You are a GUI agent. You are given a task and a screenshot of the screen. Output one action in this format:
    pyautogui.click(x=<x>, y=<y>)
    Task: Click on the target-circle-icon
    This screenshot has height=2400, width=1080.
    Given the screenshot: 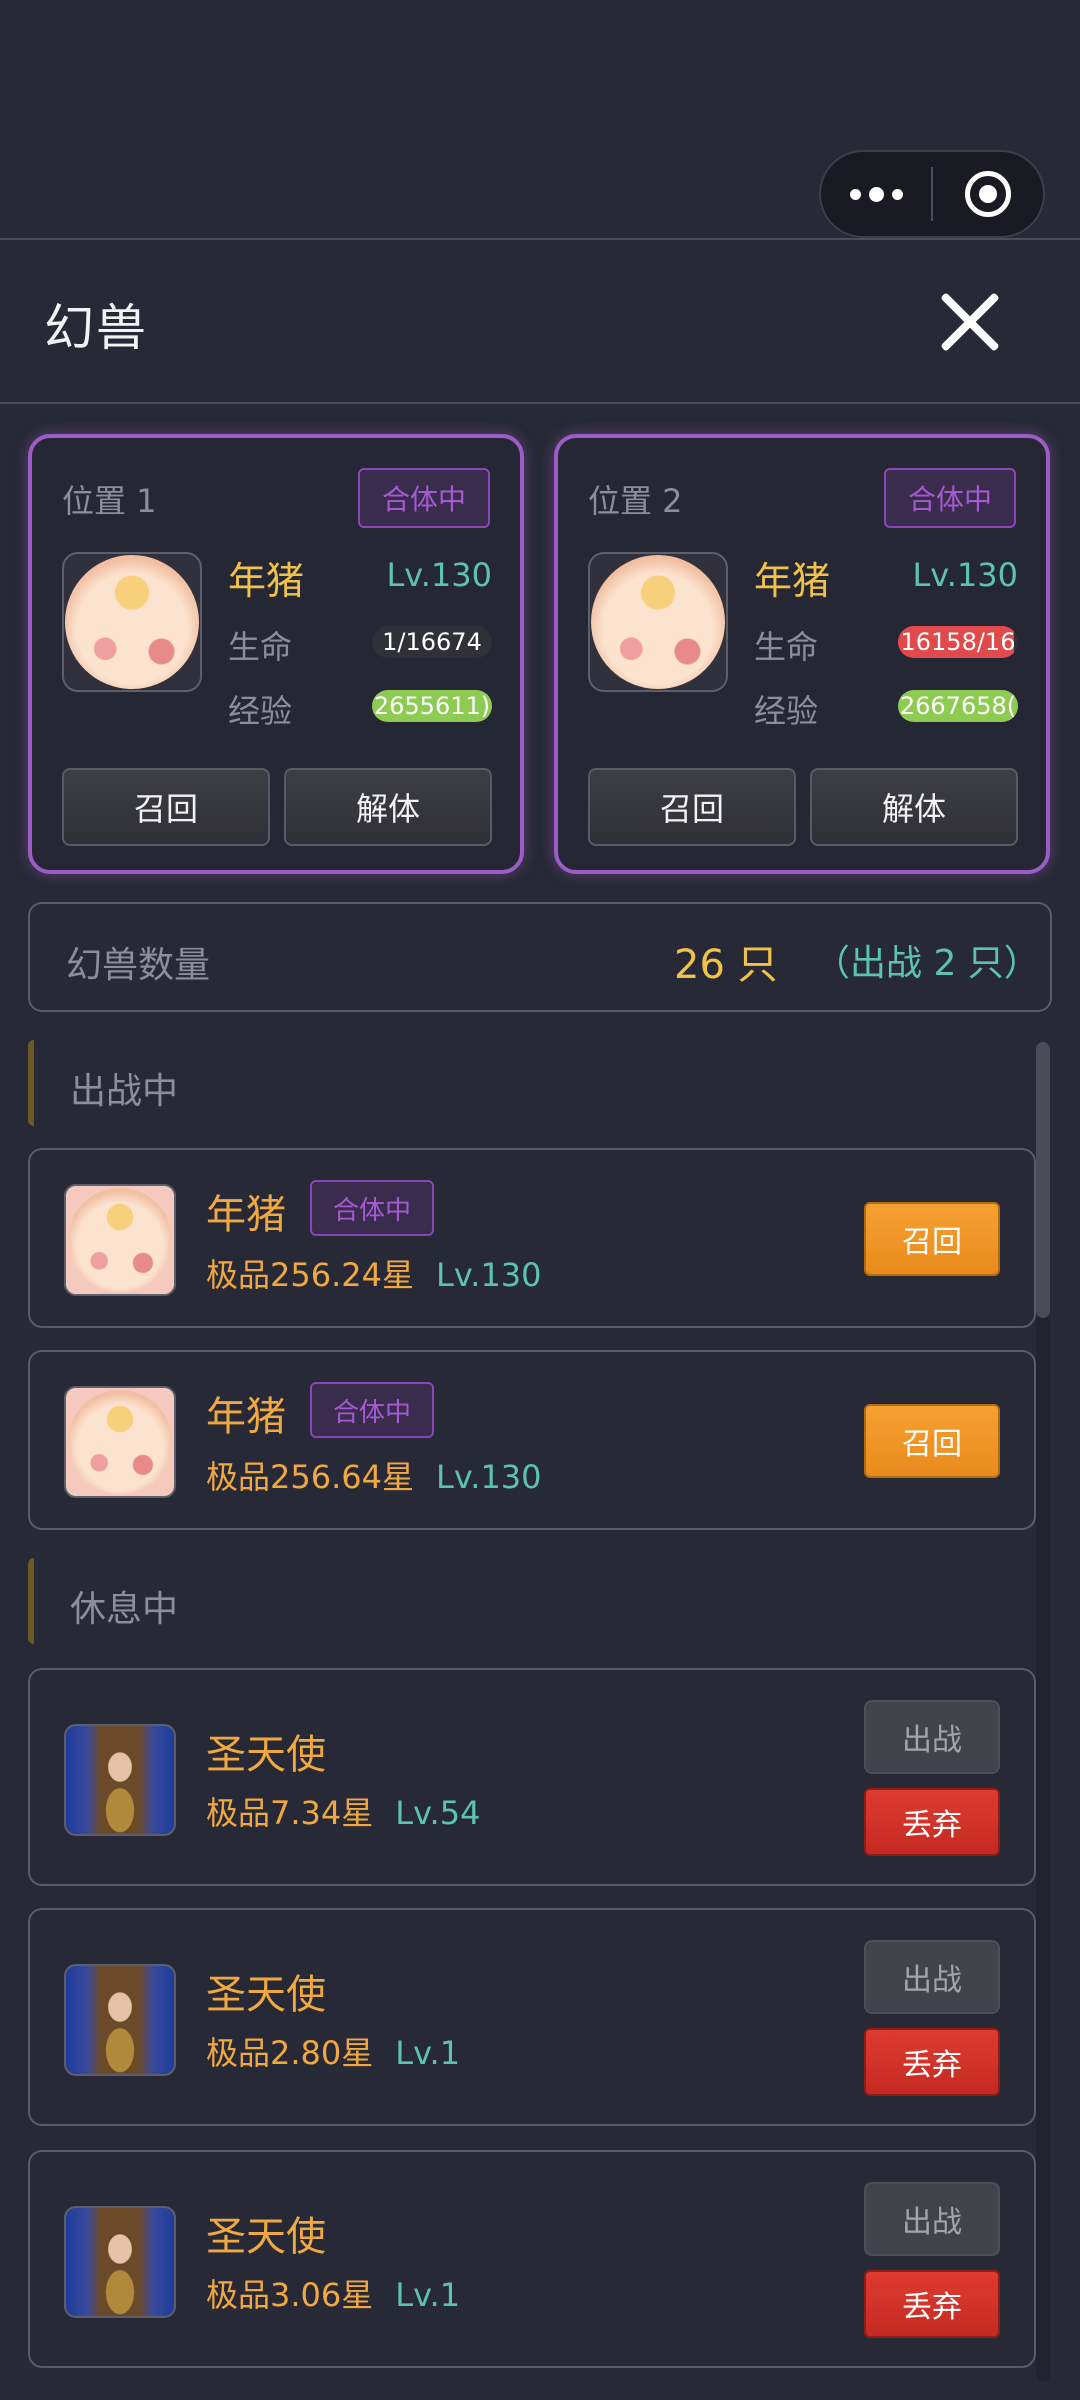 What is the action you would take?
    pyautogui.click(x=988, y=194)
    